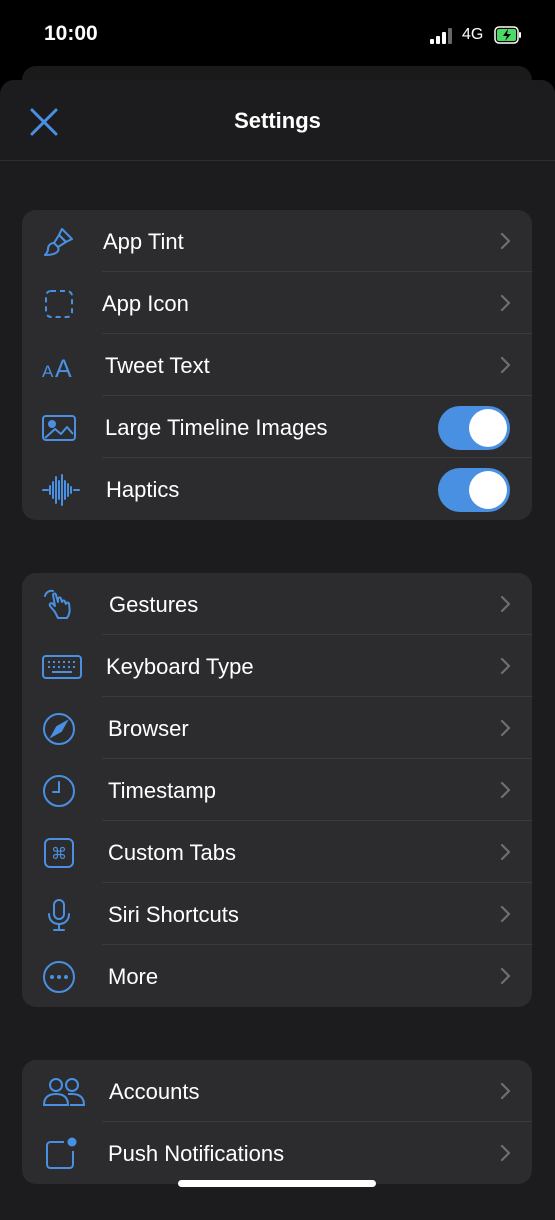  I want to click on people-icon, so click(64, 1092).